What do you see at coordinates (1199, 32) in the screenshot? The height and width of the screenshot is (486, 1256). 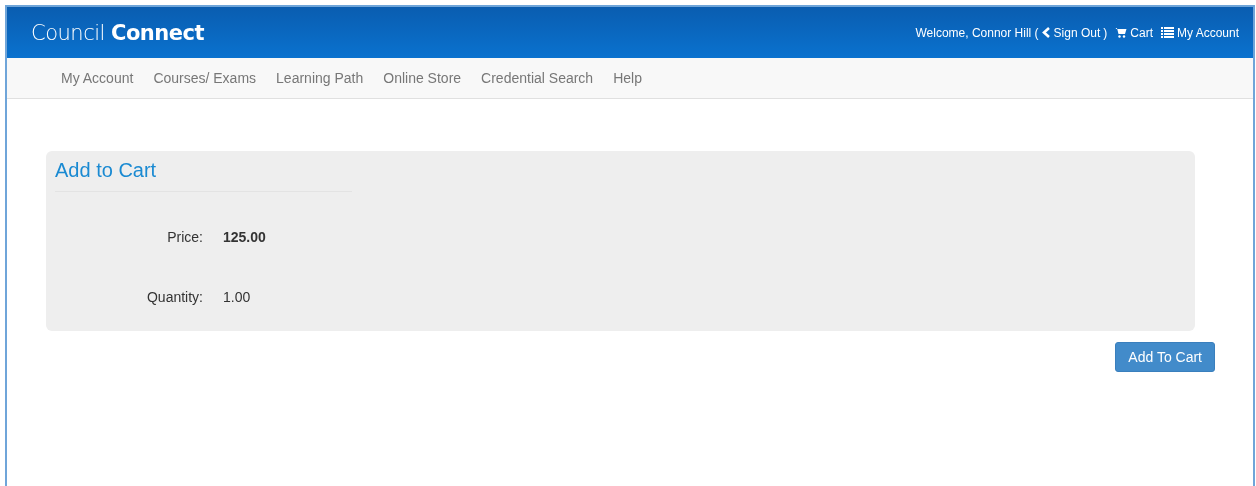 I see `my-account-link: My Account` at bounding box center [1199, 32].